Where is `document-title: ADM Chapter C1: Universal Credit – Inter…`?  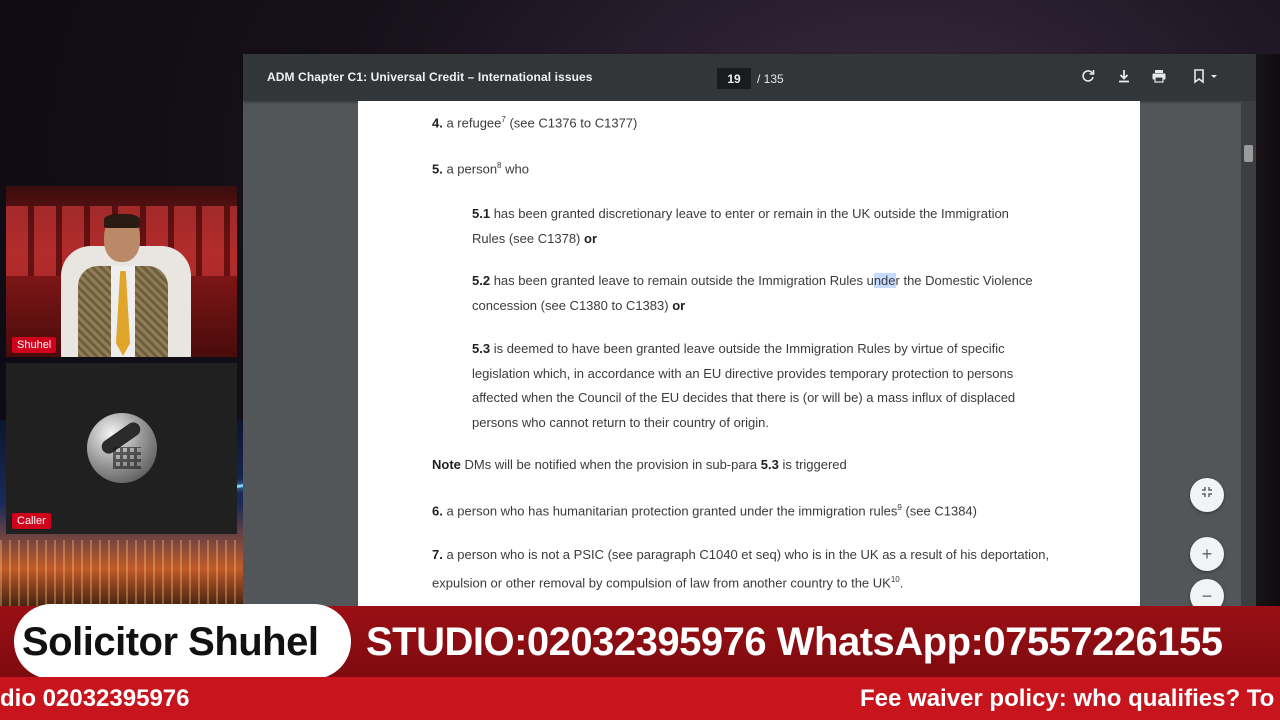 document-title: ADM Chapter C1: Universal Credit – Inter… is located at coordinates (430, 77).